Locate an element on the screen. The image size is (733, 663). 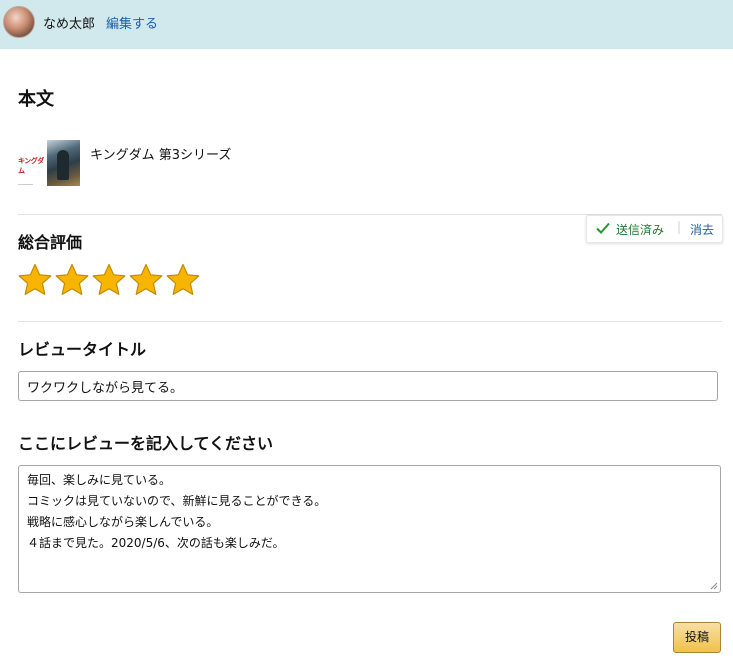
product-logo-thumbnail: キングダム is located at coordinates (31, 167).